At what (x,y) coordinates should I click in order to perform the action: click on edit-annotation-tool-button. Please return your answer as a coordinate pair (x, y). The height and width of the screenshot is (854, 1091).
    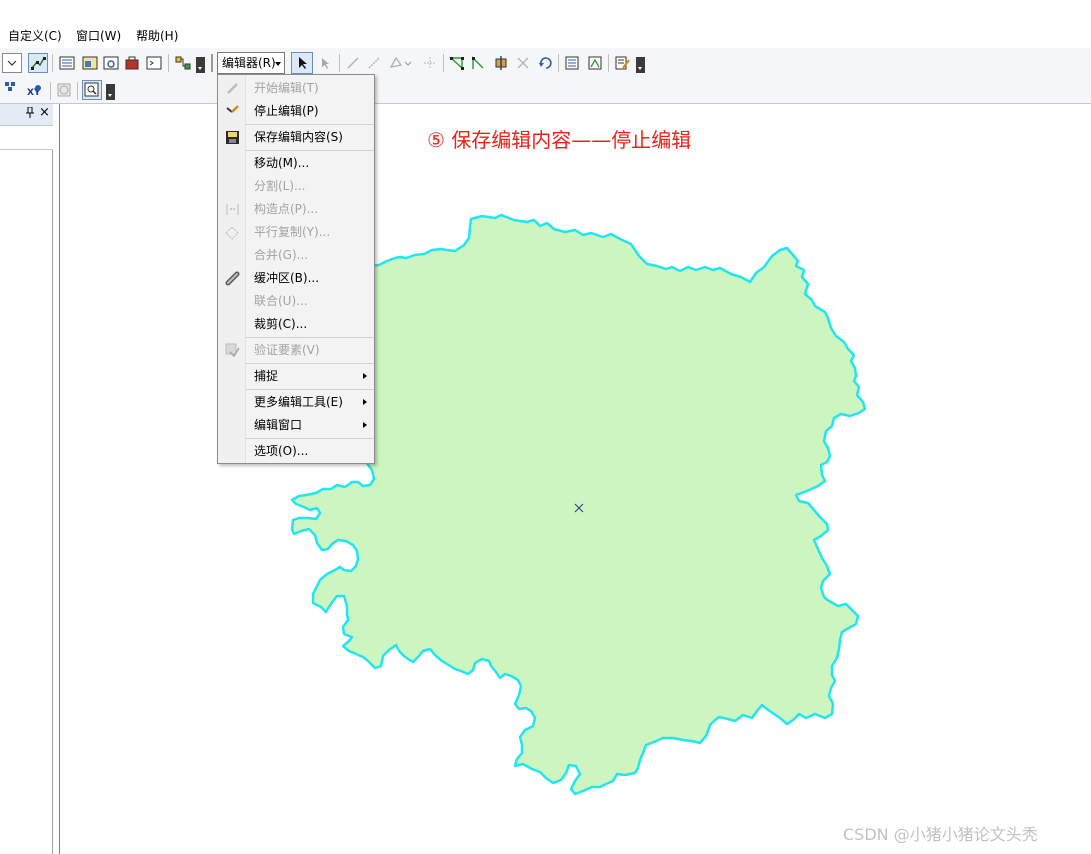
    Looking at the image, I should click on (326, 63).